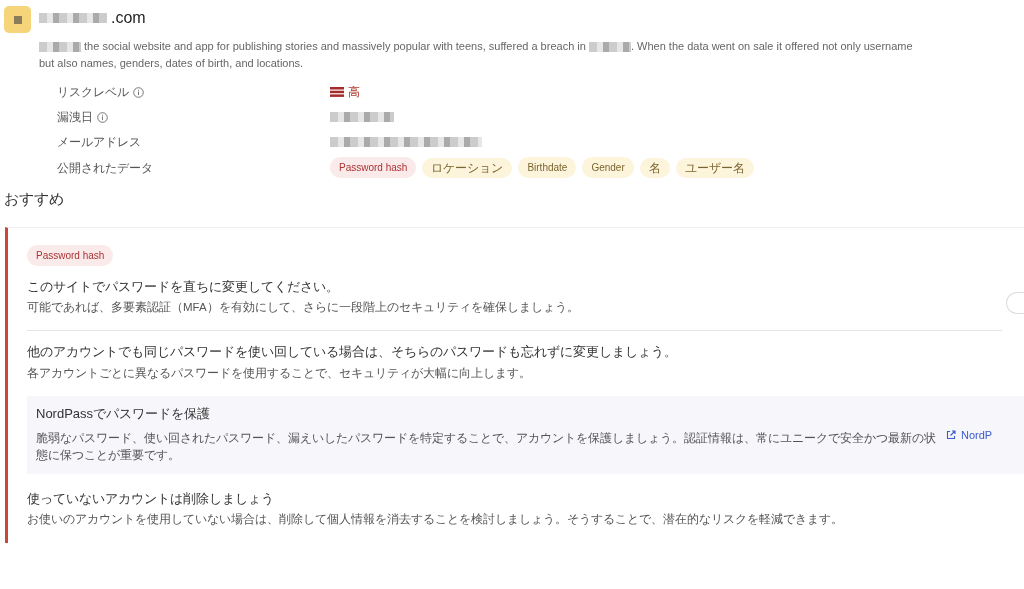  What do you see at coordinates (99, 142) in the screenshot?
I see `detail-label: メールアドレス` at bounding box center [99, 142].